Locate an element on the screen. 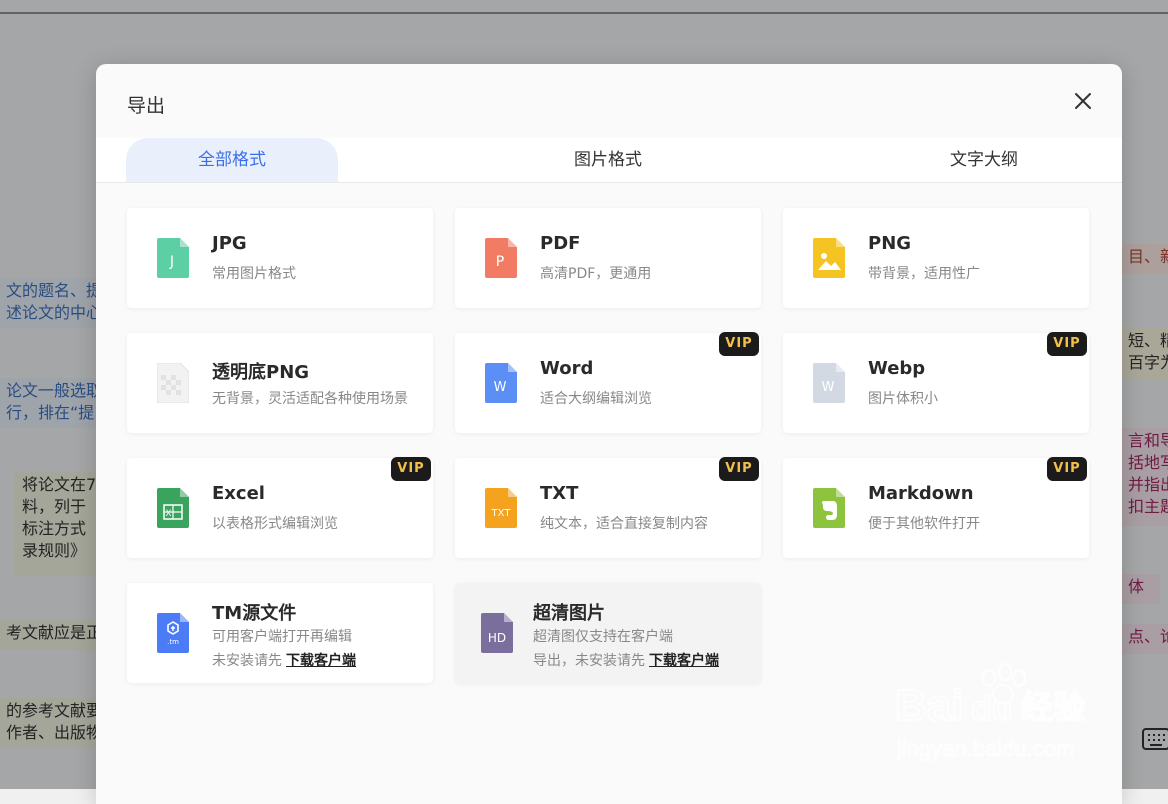 Image resolution: width=1168 pixels, height=804 pixels. format-name: Webp is located at coordinates (897, 368).